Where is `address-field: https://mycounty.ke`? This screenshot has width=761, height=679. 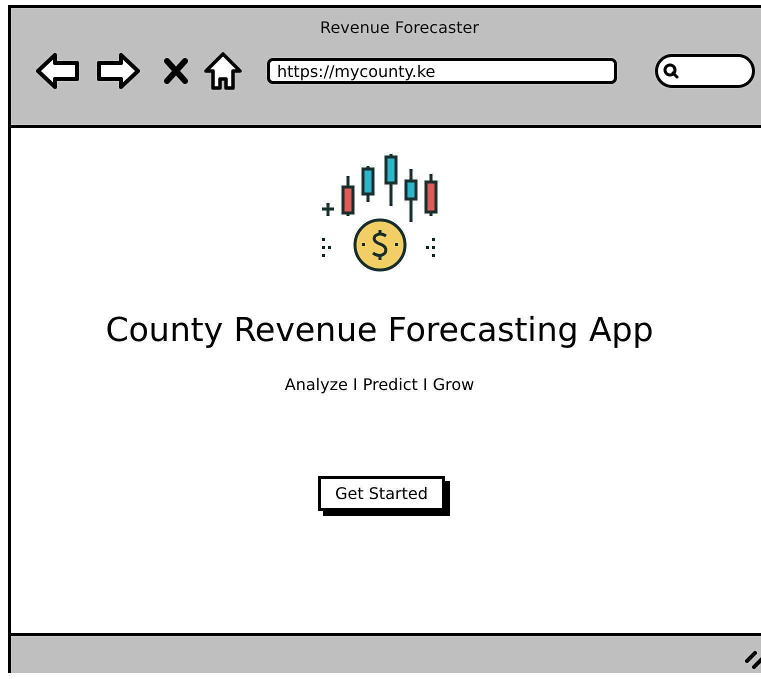 address-field: https://mycounty.ke is located at coordinates (442, 71).